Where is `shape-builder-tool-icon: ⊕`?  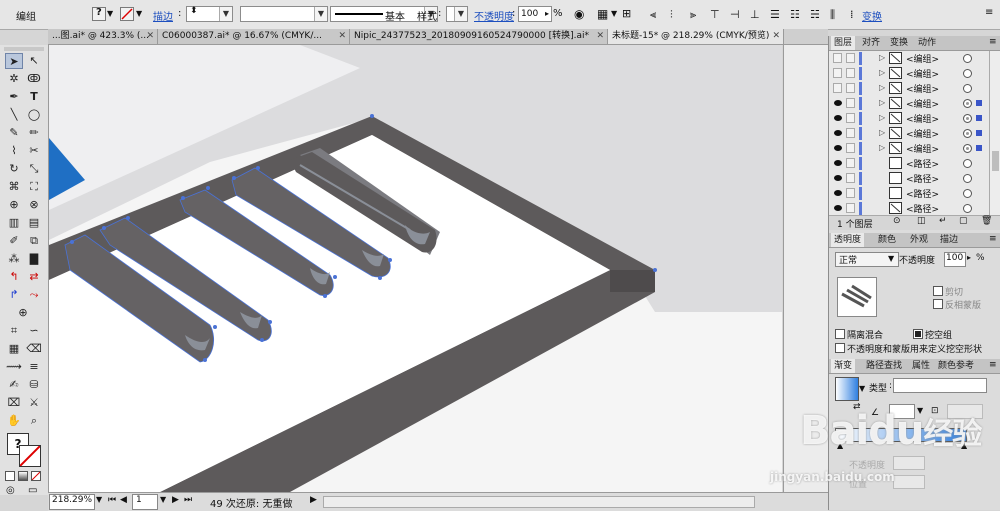 shape-builder-tool-icon: ⊕ is located at coordinates (14, 205).